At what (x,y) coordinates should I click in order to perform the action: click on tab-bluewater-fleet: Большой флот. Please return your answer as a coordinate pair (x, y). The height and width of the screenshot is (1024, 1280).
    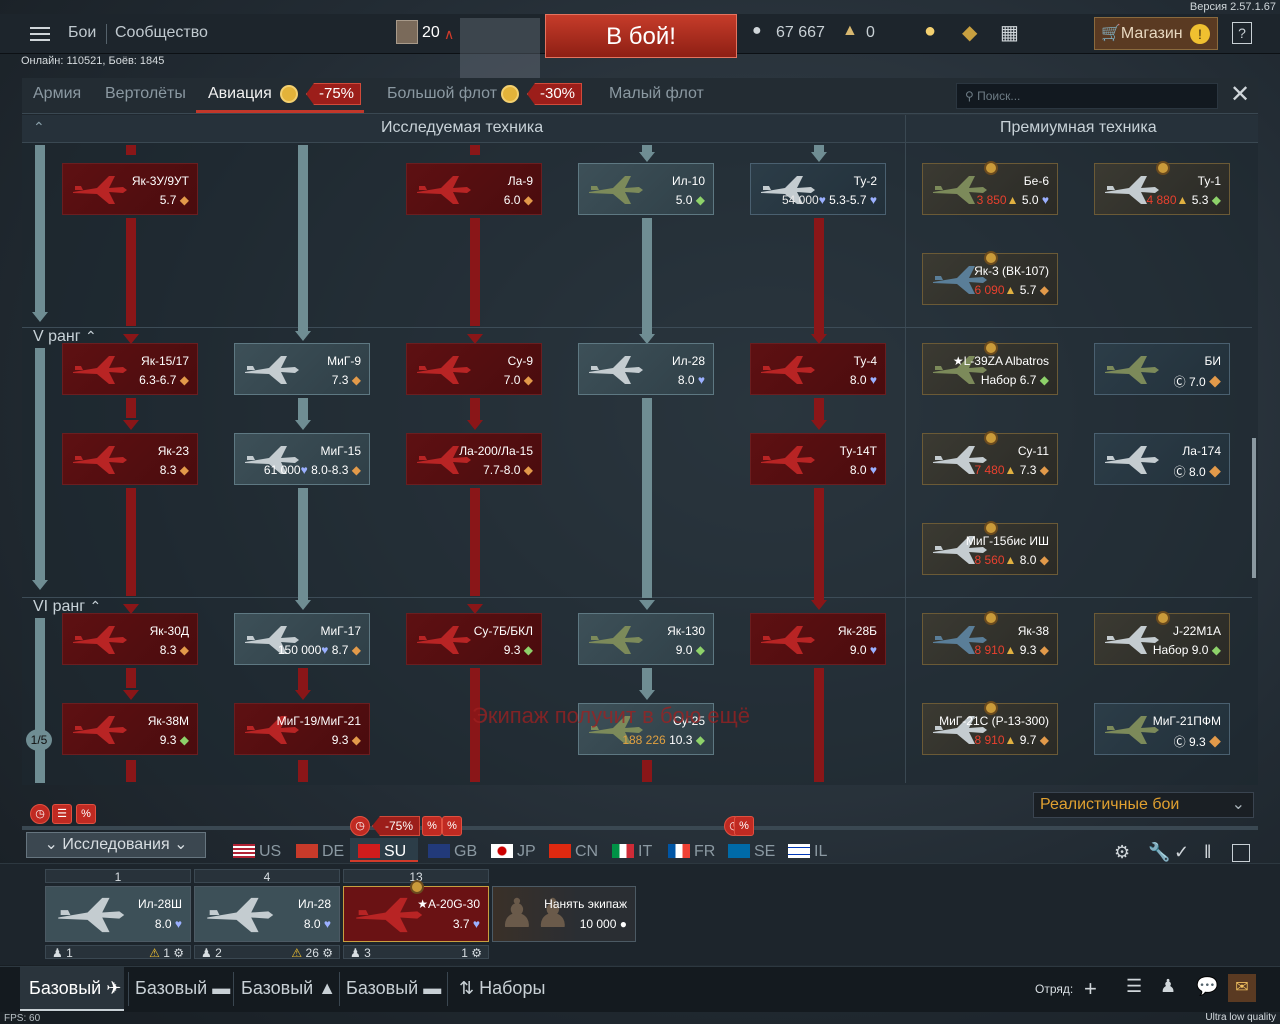
    Looking at the image, I should click on (442, 94).